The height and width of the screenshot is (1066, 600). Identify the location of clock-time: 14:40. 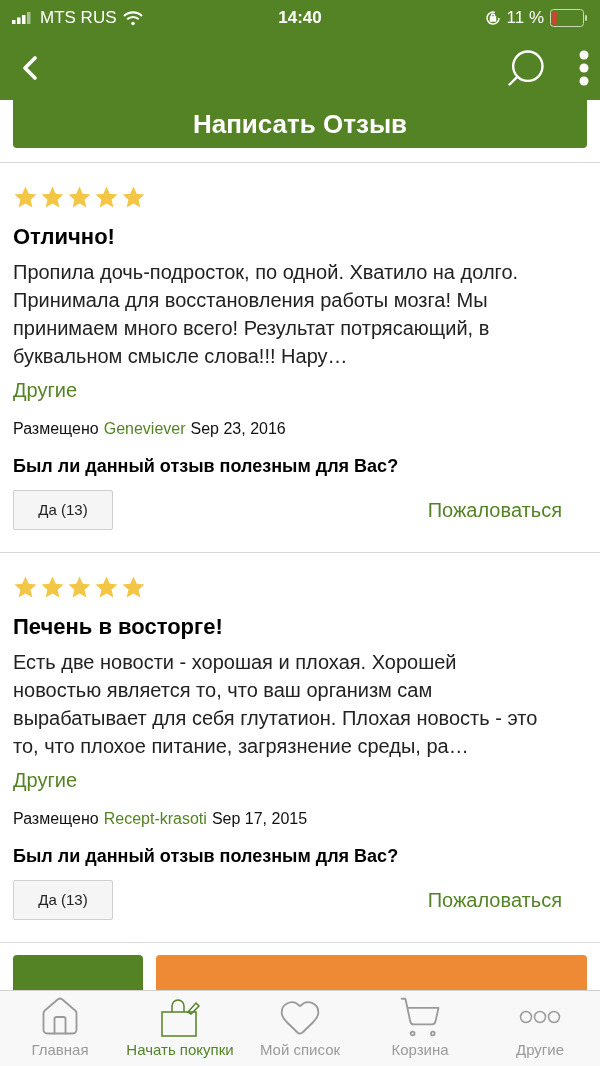
(300, 18).